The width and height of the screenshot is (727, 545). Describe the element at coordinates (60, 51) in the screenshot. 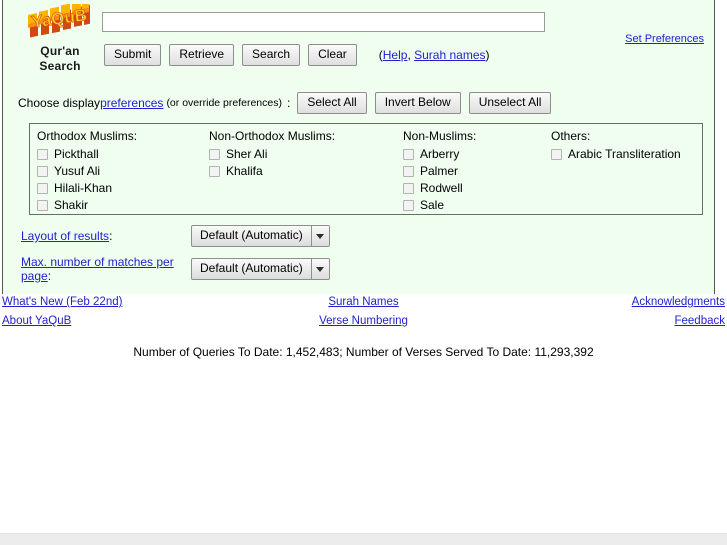

I see `brand-title-line1: Qur'an` at that location.